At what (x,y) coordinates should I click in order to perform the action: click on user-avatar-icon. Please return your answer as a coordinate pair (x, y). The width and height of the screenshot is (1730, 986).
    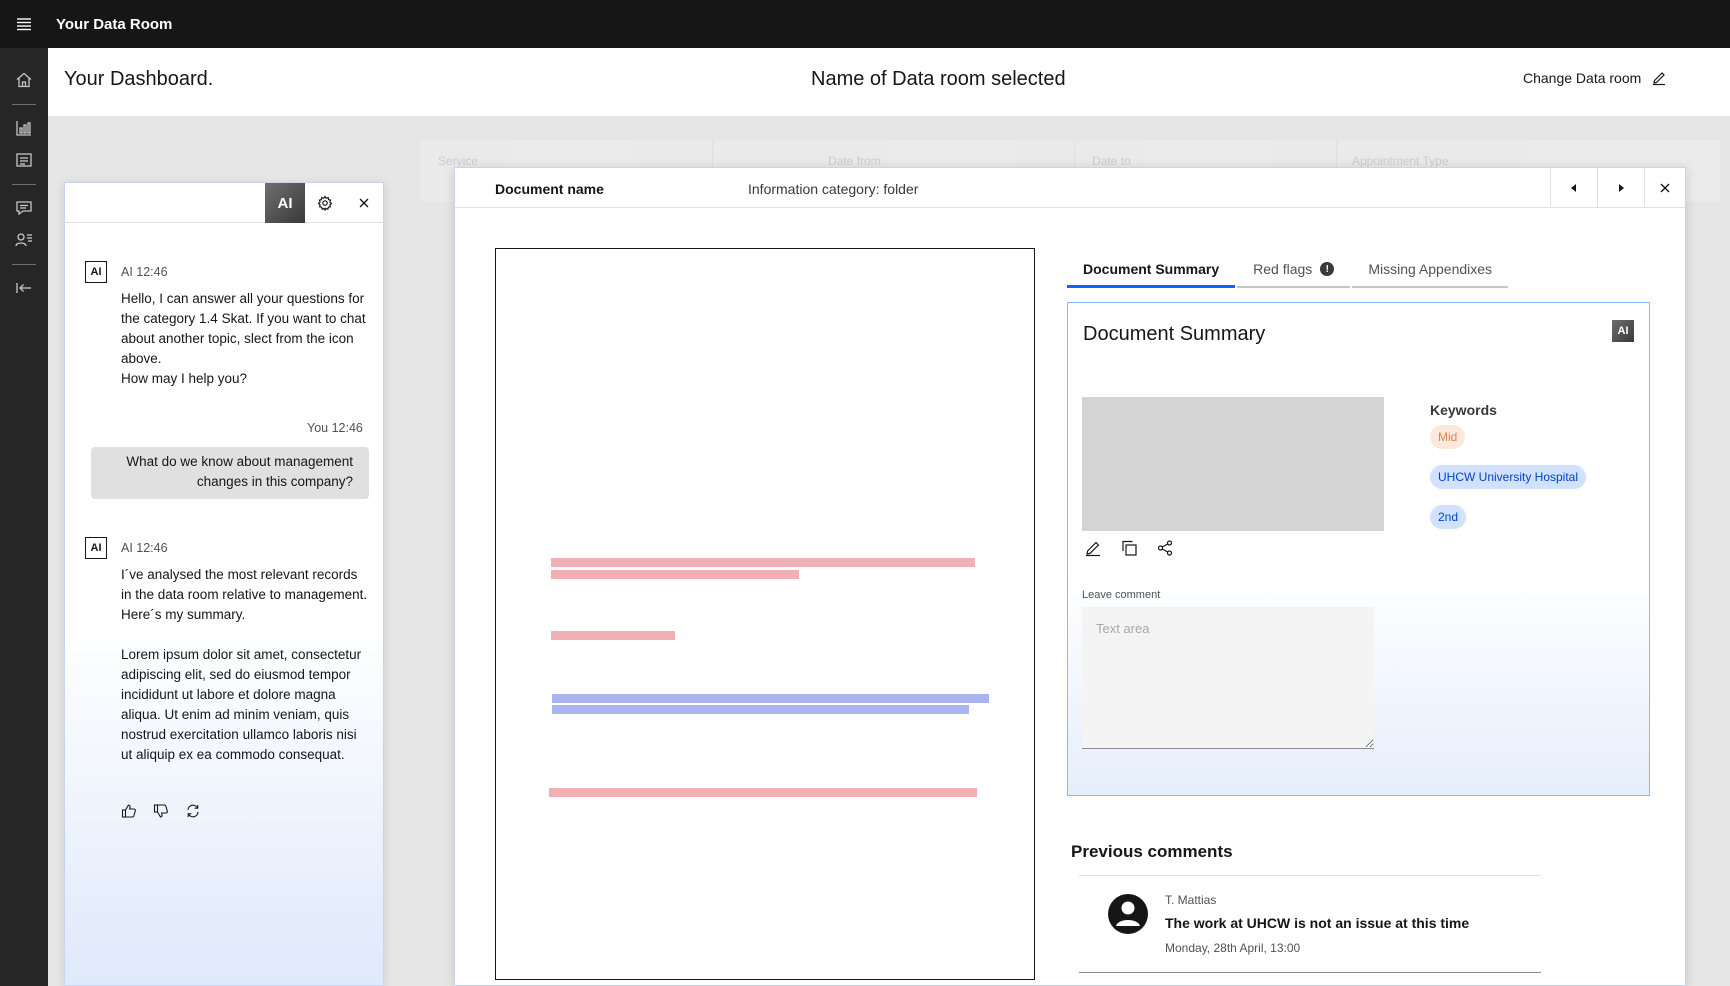
    Looking at the image, I should click on (1128, 914).